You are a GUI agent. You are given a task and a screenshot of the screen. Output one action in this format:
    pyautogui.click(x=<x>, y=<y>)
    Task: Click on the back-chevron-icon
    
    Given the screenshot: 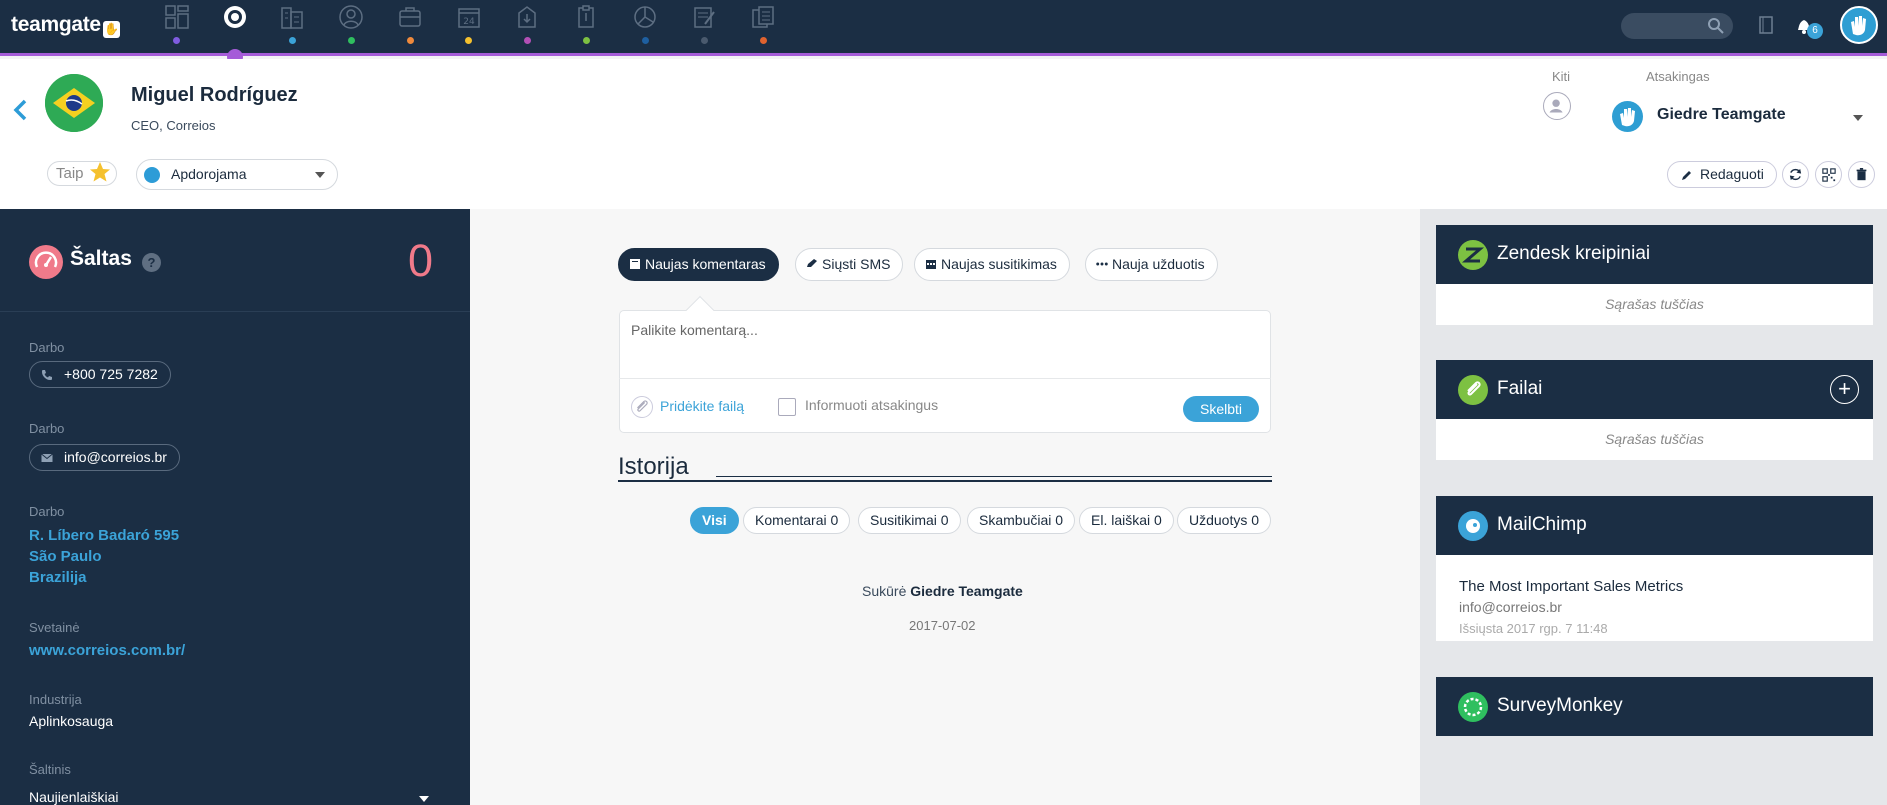 What is the action you would take?
    pyautogui.click(x=20, y=110)
    